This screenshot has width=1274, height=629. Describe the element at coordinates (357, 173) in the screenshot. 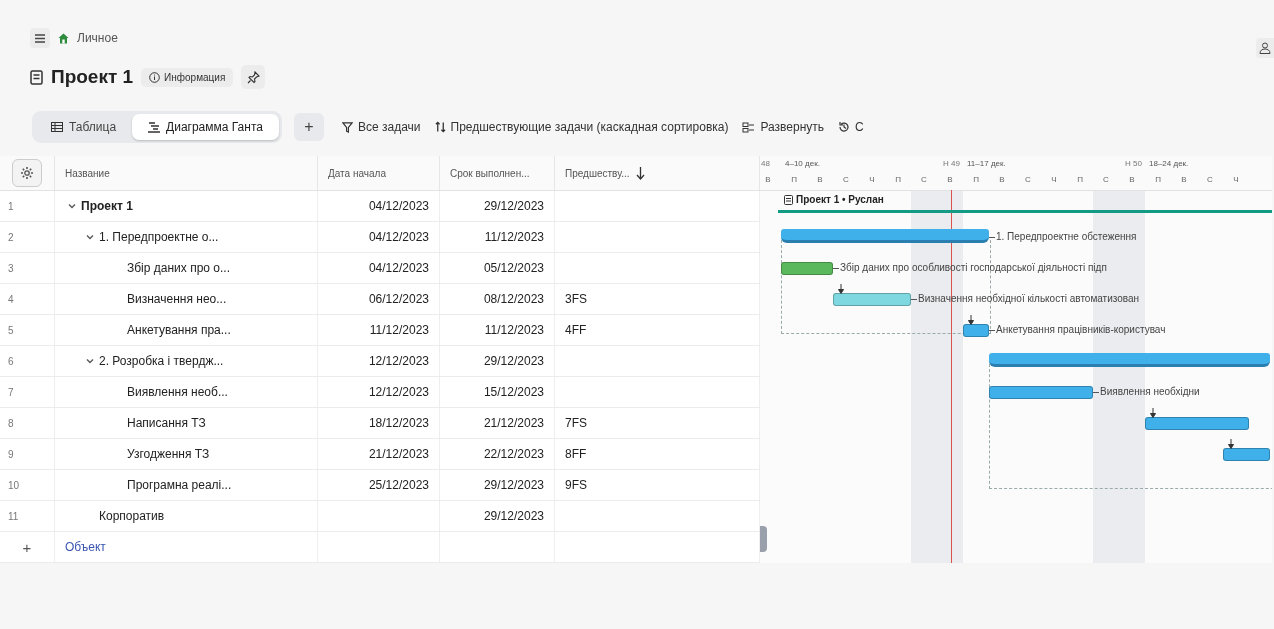

I see `column-header: Дата начала` at that location.